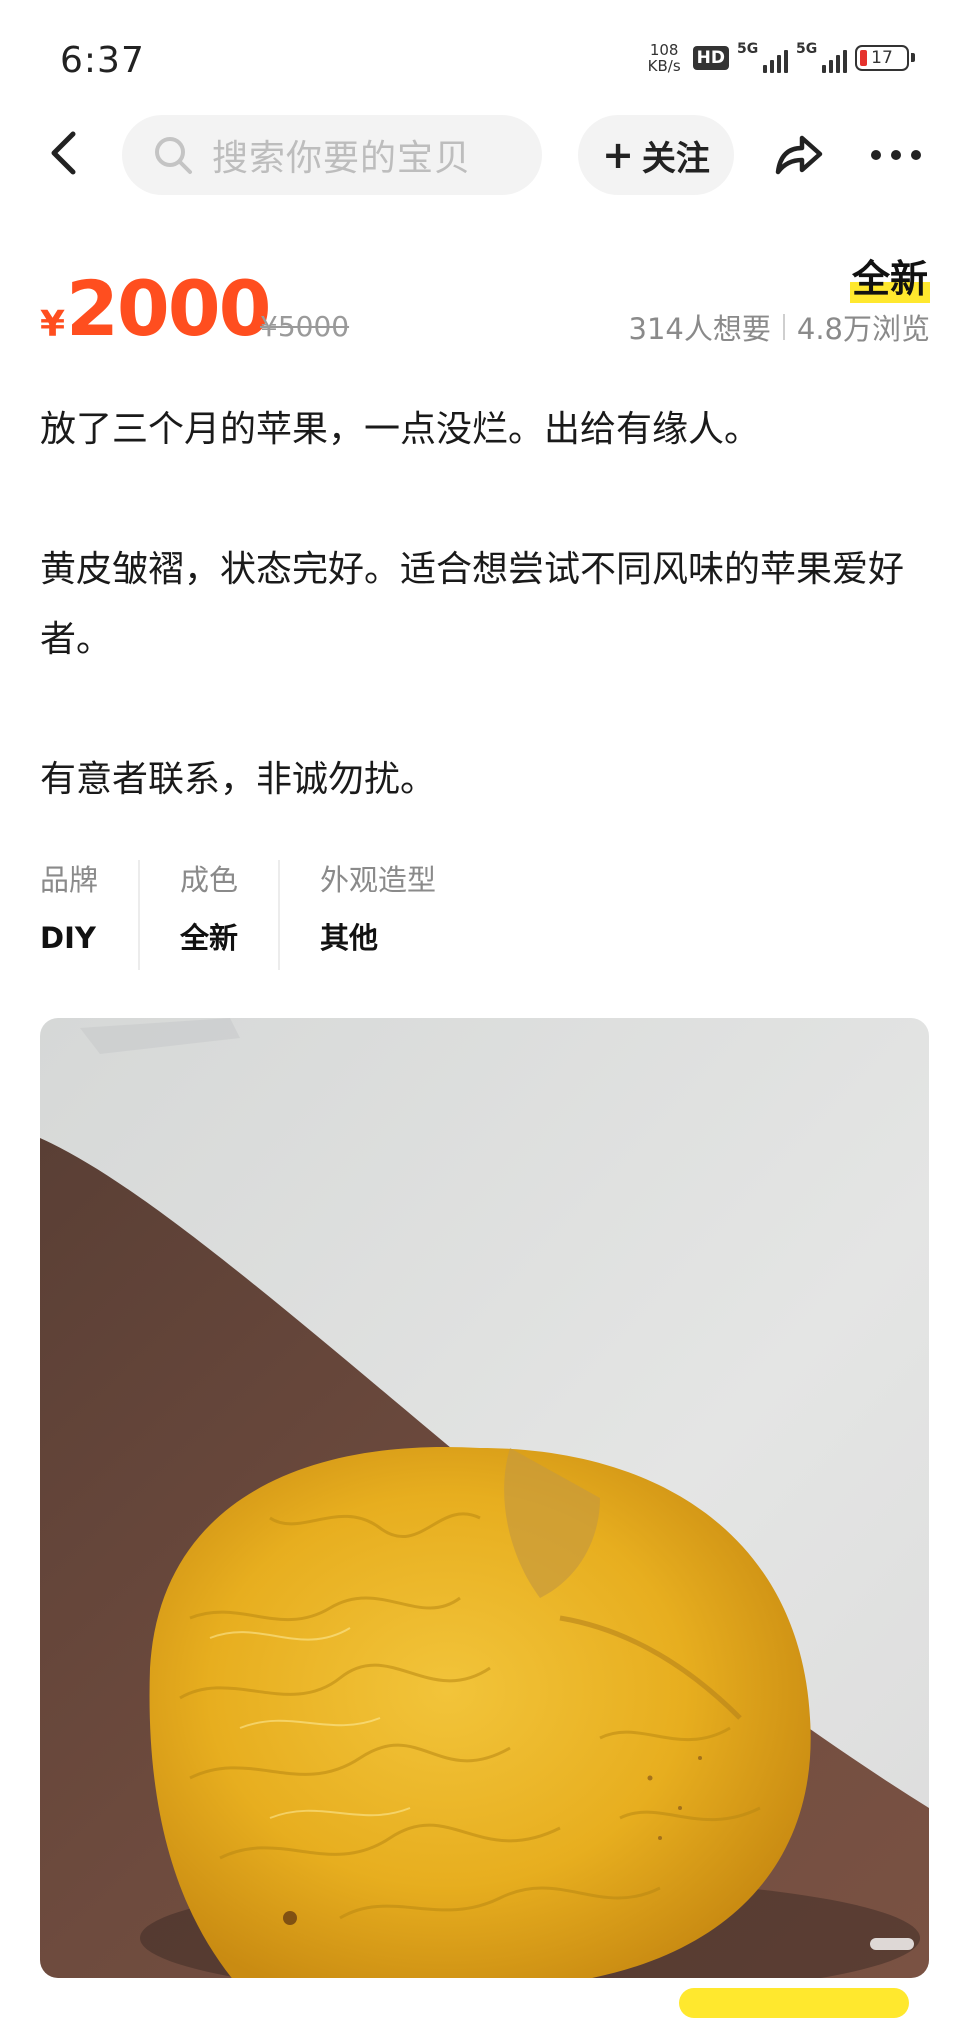  Describe the element at coordinates (889, 275) in the screenshot. I see `condition-badge: 全新` at that location.